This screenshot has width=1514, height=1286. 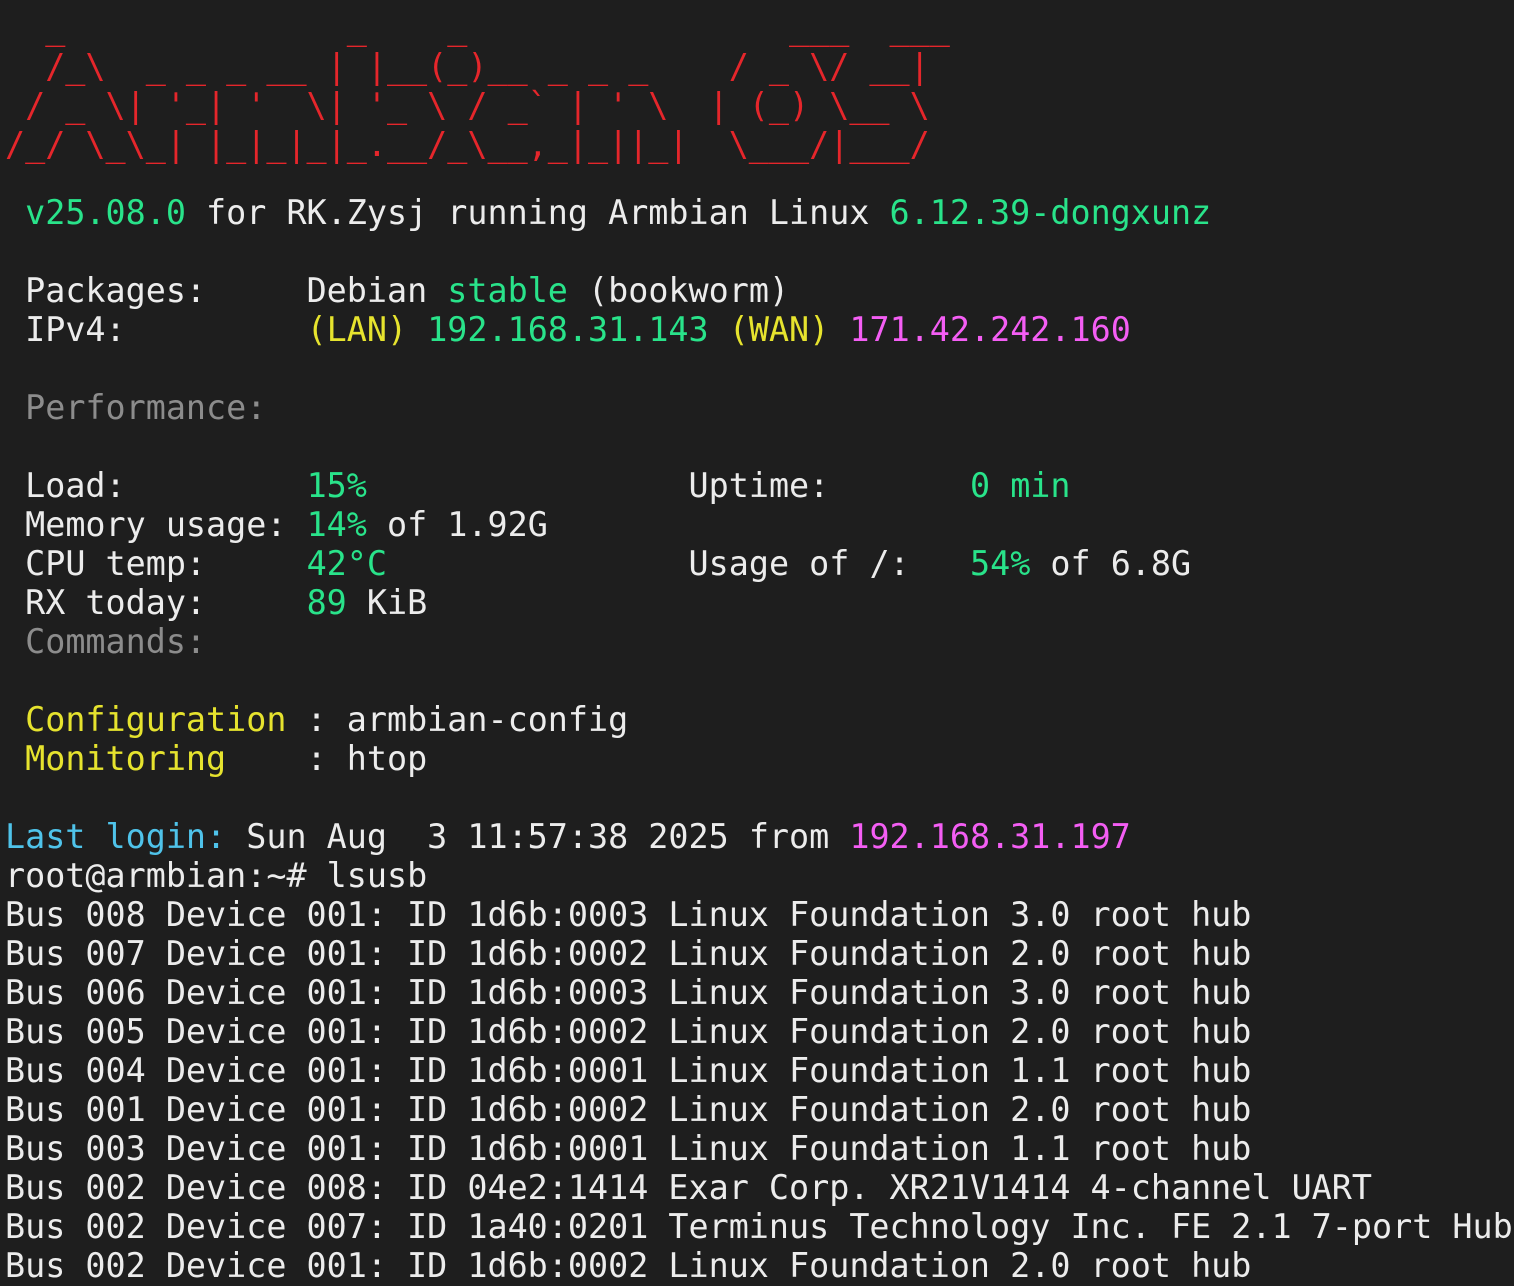 I want to click on packages-line: Packages: Debian stable (bookworm), so click(x=397, y=290).